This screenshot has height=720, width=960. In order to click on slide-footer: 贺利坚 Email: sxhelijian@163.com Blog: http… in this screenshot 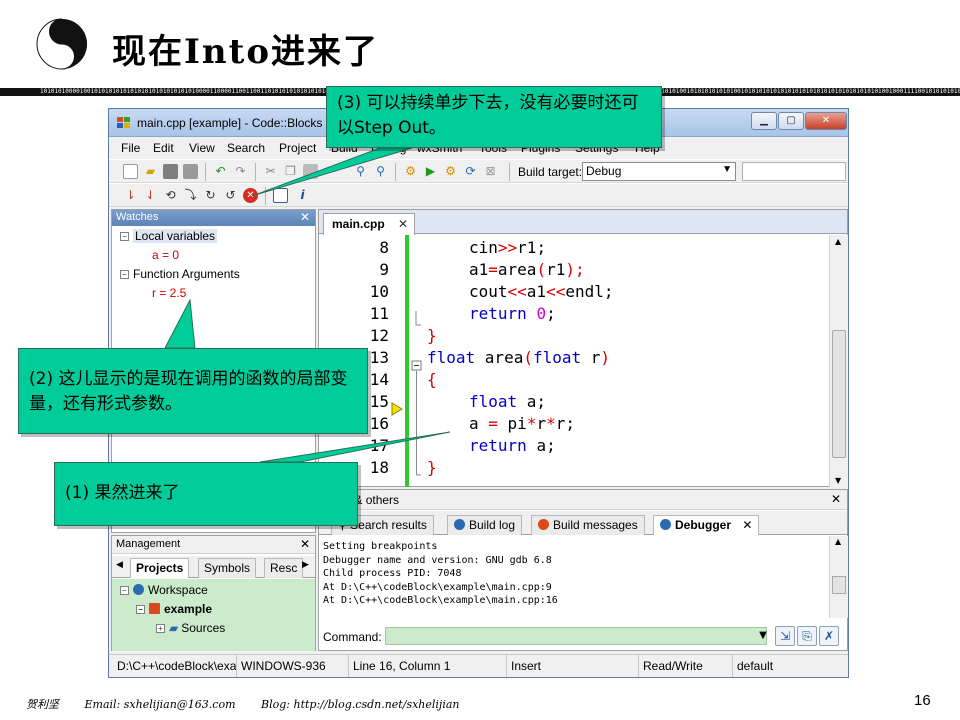, I will do `click(254, 704)`.